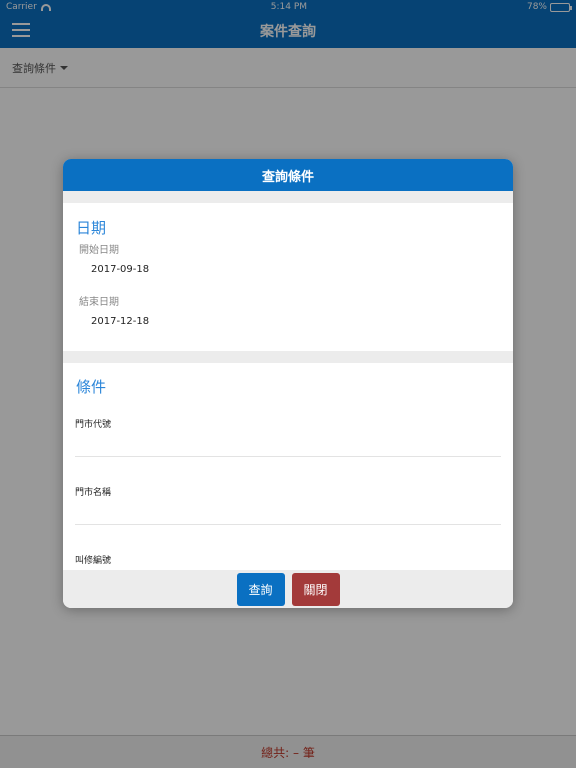 Image resolution: width=576 pixels, height=768 pixels. Describe the element at coordinates (288, 589) in the screenshot. I see `dialog-footer: 查詢 關閉` at that location.